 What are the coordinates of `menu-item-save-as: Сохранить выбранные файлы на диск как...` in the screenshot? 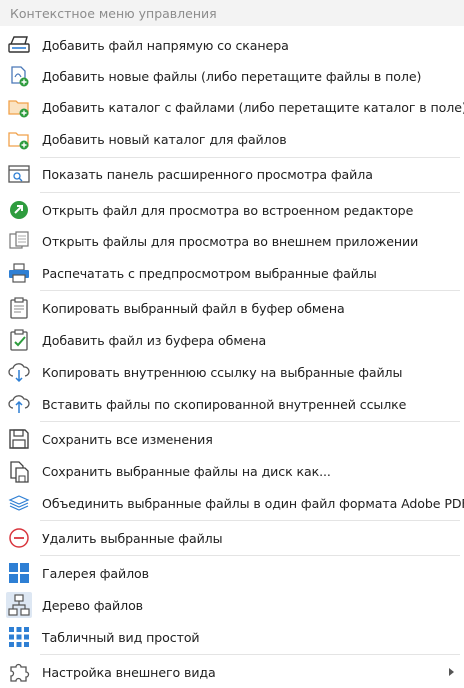 It's located at (232, 471).